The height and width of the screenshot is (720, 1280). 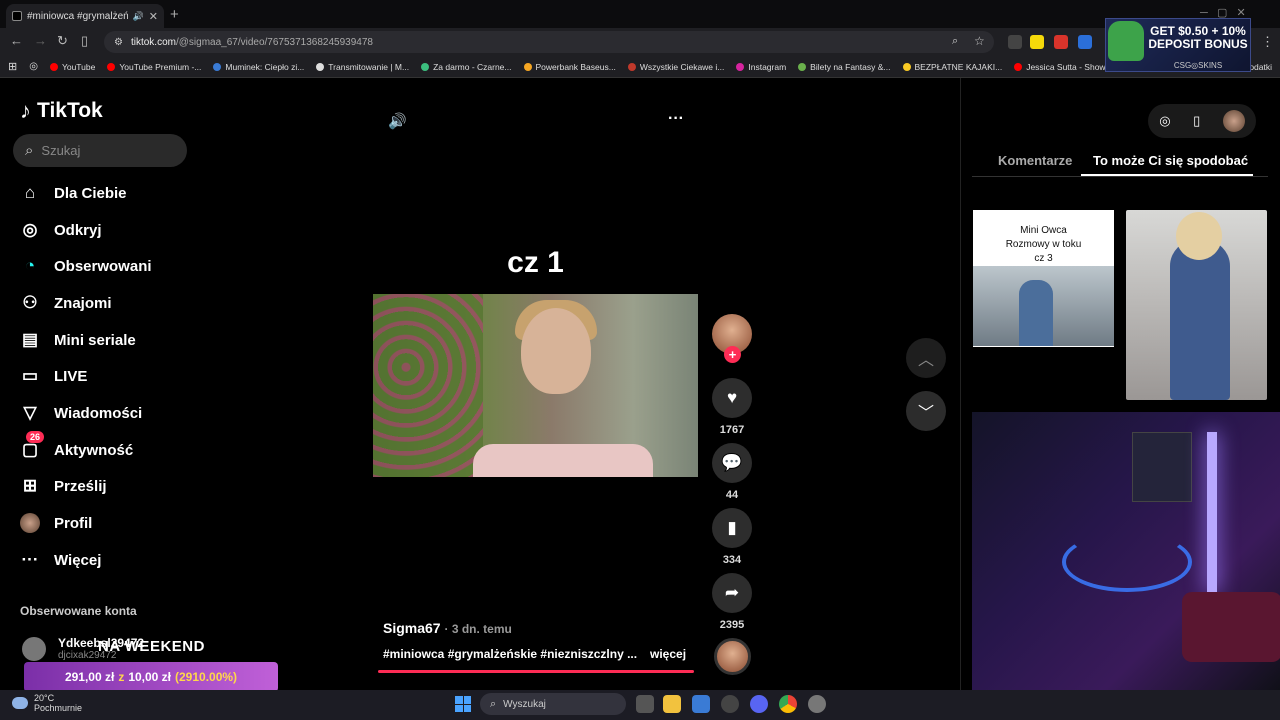 I want to click on sidebar-item-profile: Profil, so click(x=56, y=523).